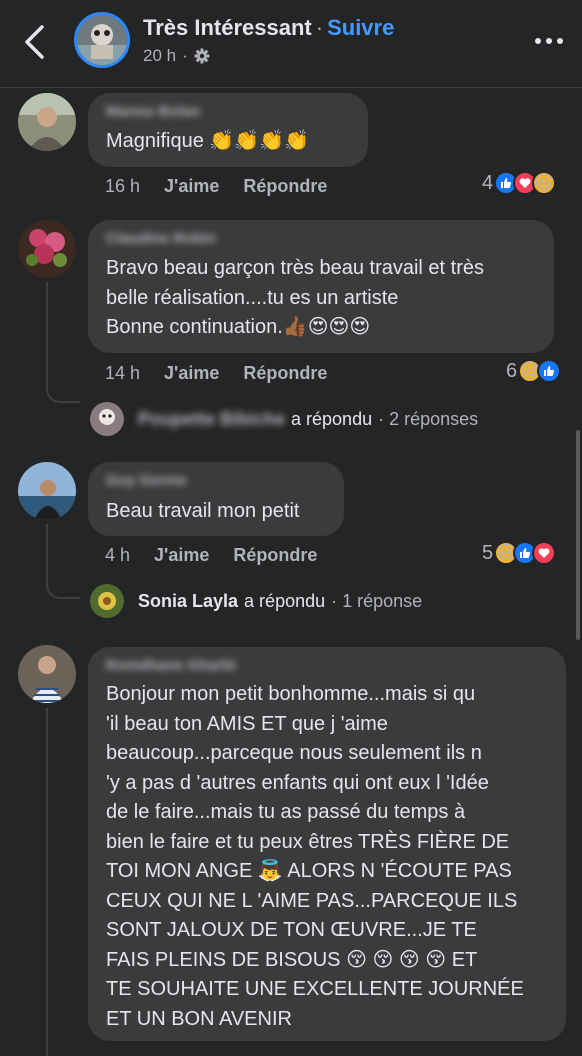 The width and height of the screenshot is (582, 1056). What do you see at coordinates (294, 753) in the screenshot?
I see `comment-line: beaucoup...parceque nous seulement ils n` at bounding box center [294, 753].